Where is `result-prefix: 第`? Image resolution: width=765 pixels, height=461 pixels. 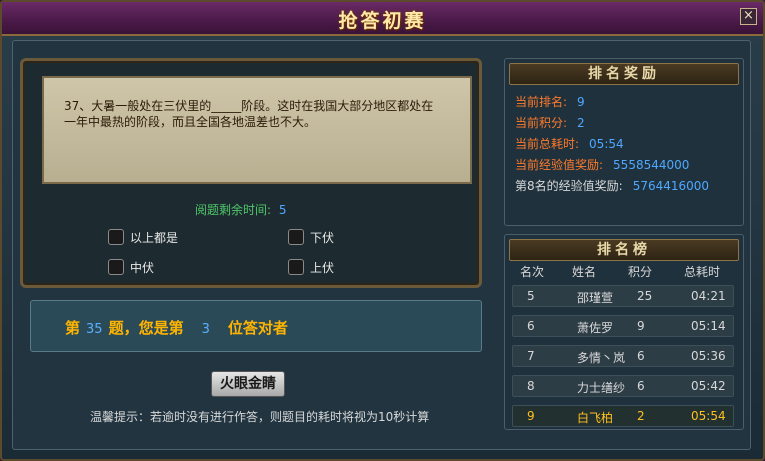
result-prefix: 第 is located at coordinates (73, 328).